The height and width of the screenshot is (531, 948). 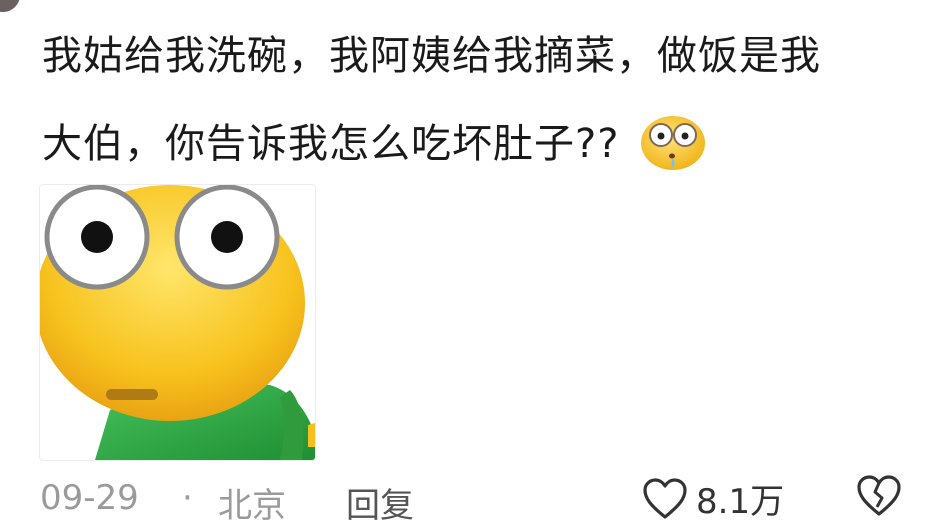 I want to click on like-button: 8.1万, so click(x=713, y=498).